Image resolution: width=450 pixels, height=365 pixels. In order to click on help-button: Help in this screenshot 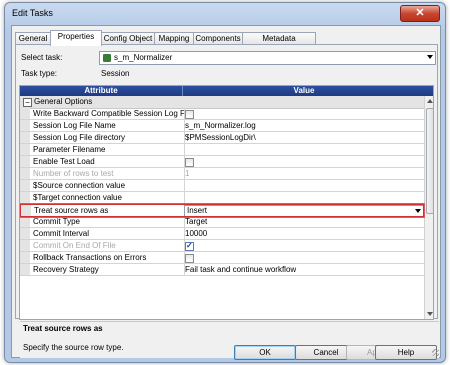, I will do `click(406, 352)`.